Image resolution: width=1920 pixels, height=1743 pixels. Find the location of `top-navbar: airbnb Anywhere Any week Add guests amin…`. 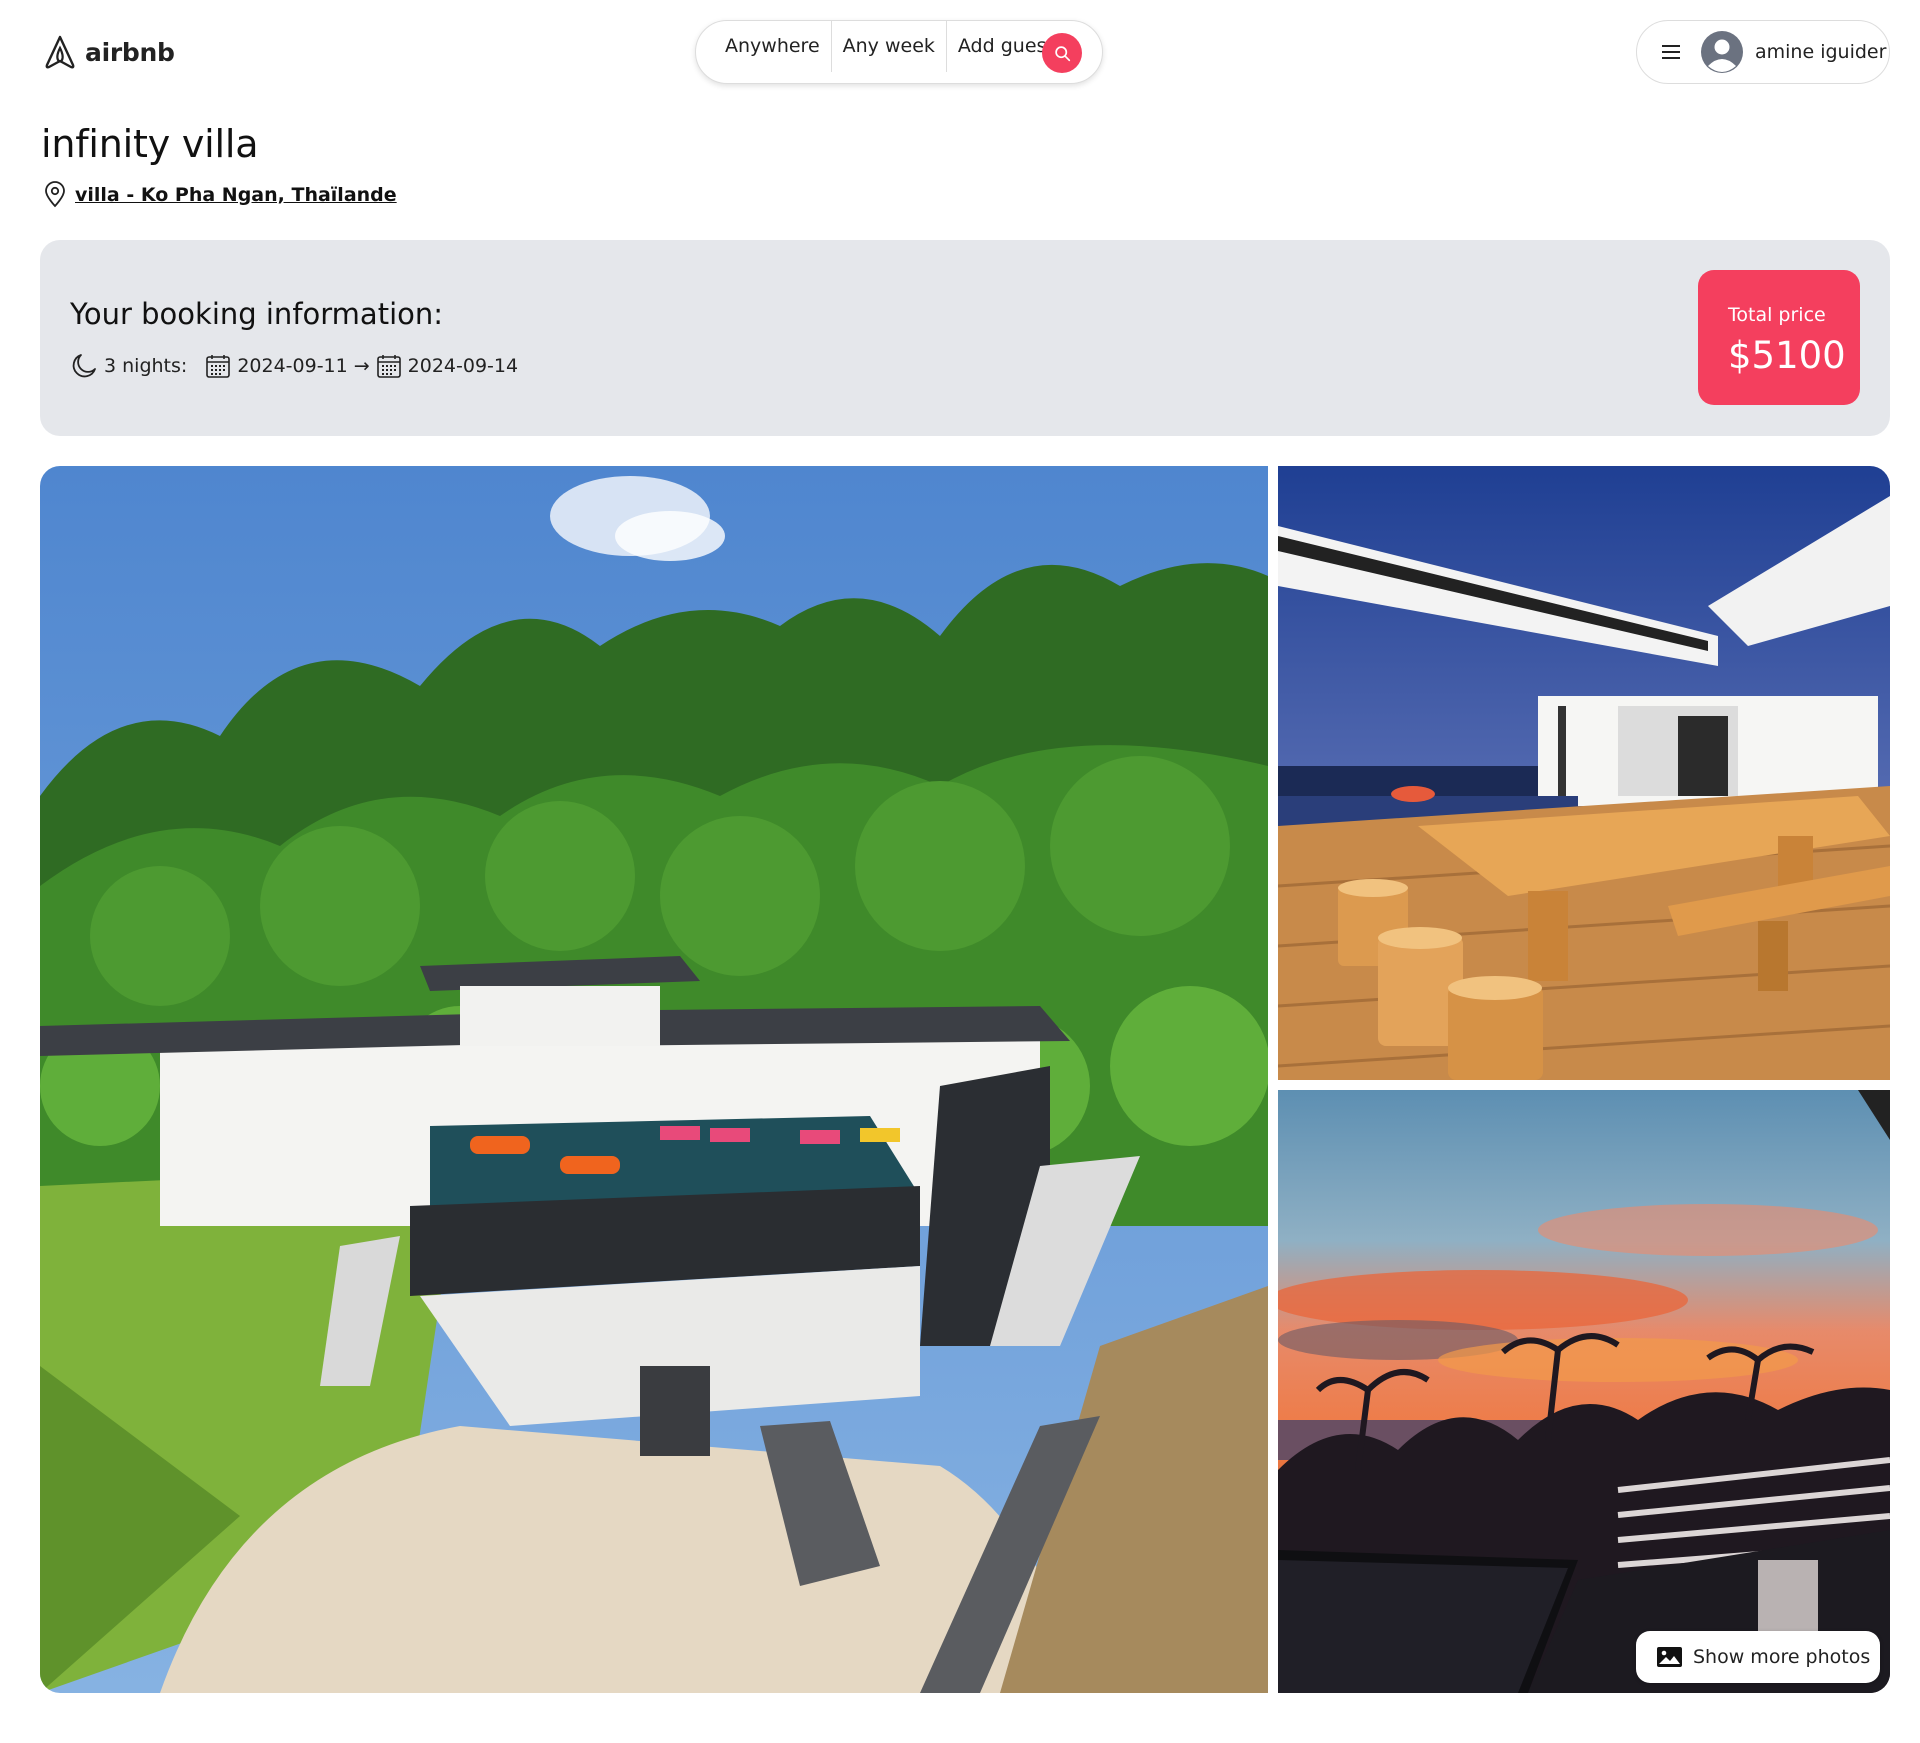

top-navbar: airbnb Anywhere Any week Add guests amin… is located at coordinates (960, 53).